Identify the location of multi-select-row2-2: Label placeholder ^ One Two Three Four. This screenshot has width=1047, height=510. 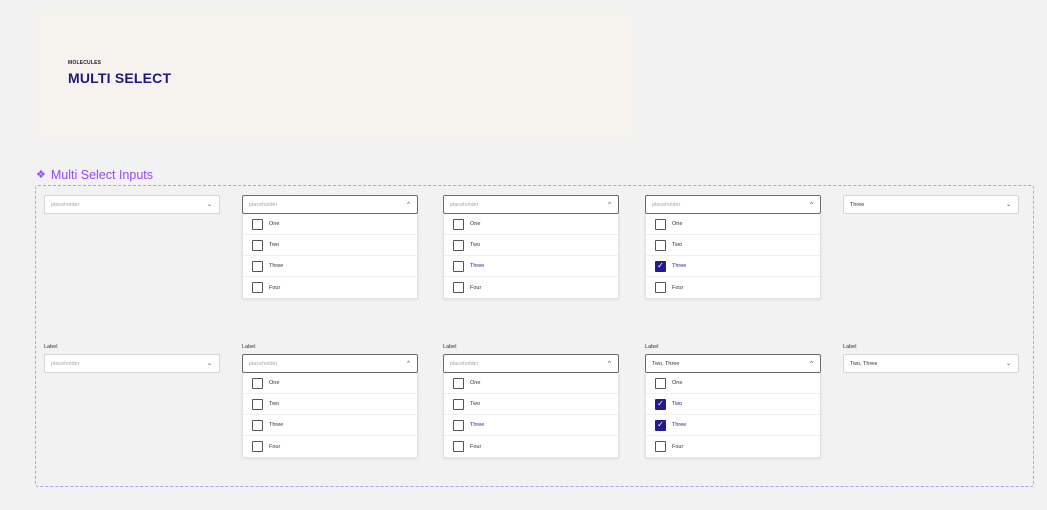
(330, 401).